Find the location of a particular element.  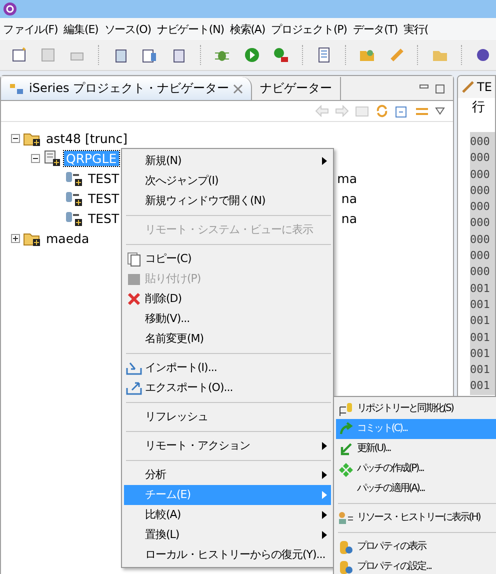

document-icon is located at coordinates (324, 55).